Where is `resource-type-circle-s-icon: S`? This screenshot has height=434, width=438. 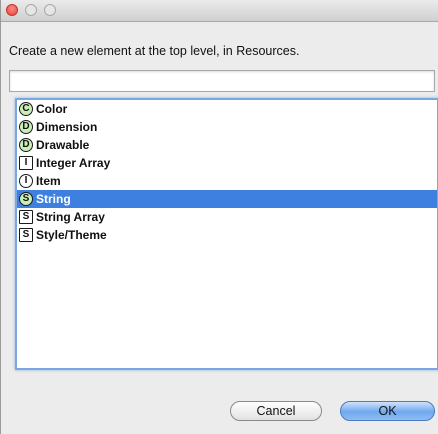 resource-type-circle-s-icon: S is located at coordinates (26, 199).